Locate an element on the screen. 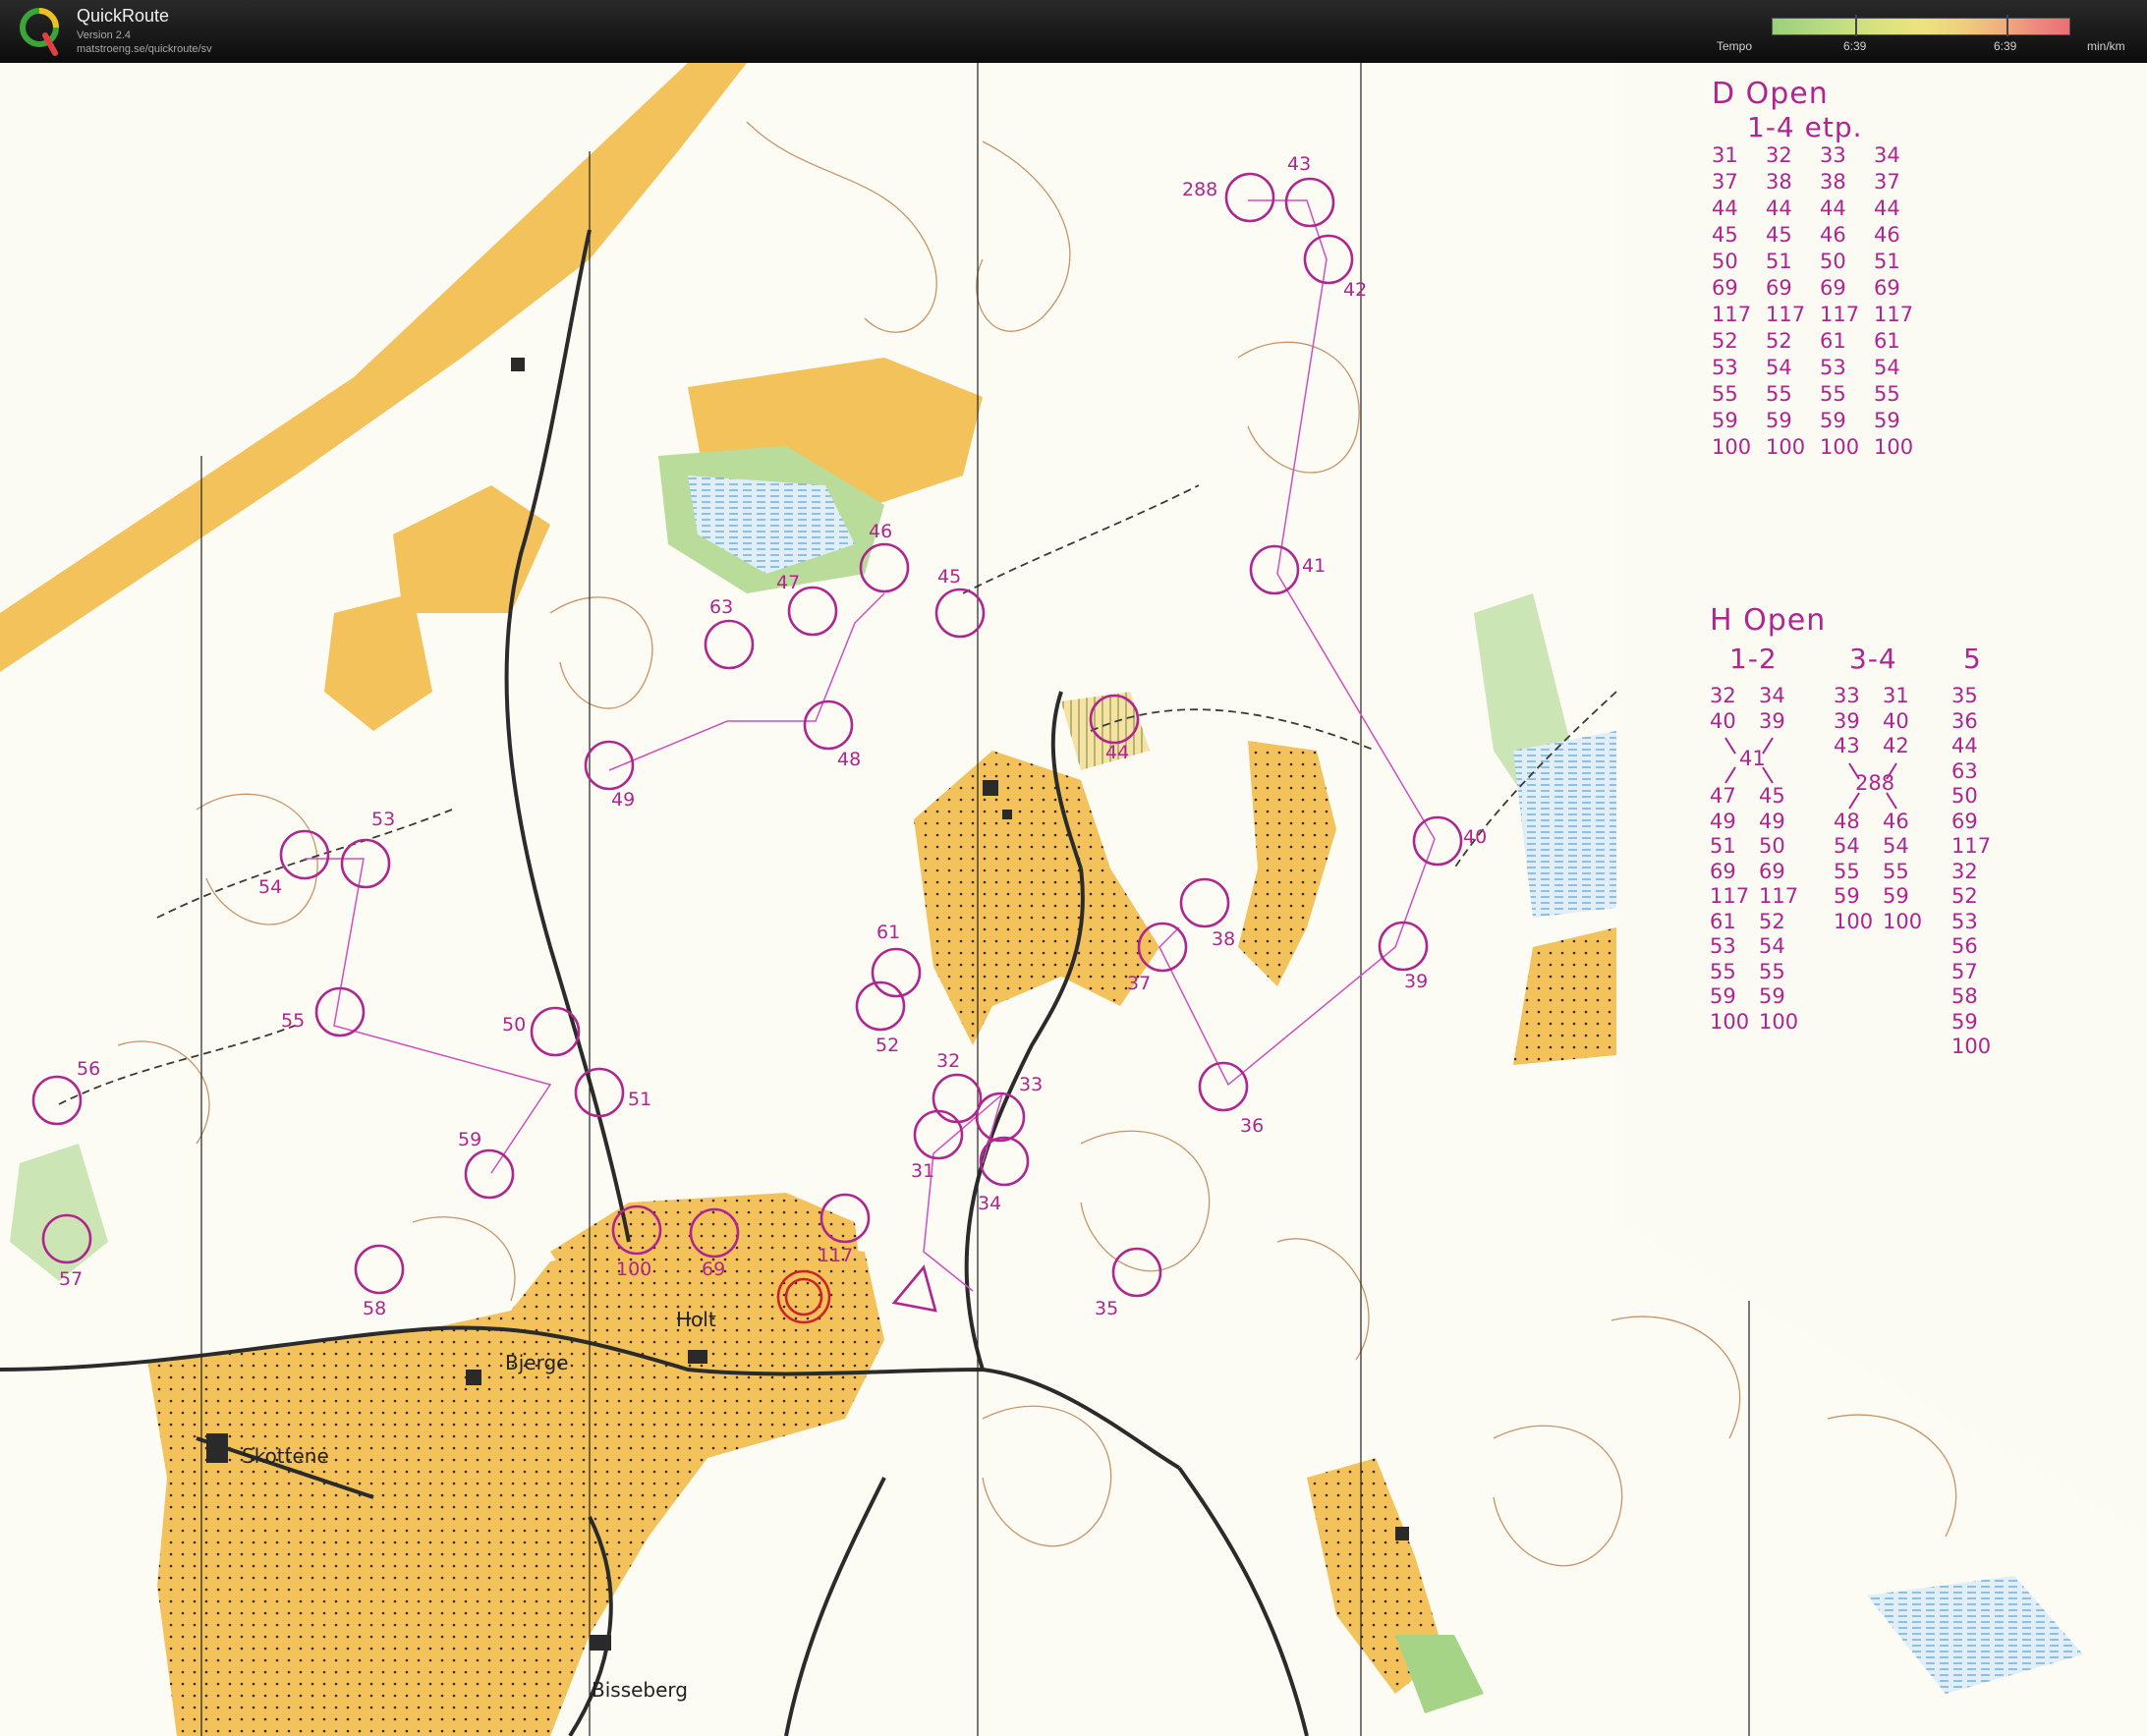 The image size is (2147, 1736). legend-d-cell: 51 is located at coordinates (1887, 261).